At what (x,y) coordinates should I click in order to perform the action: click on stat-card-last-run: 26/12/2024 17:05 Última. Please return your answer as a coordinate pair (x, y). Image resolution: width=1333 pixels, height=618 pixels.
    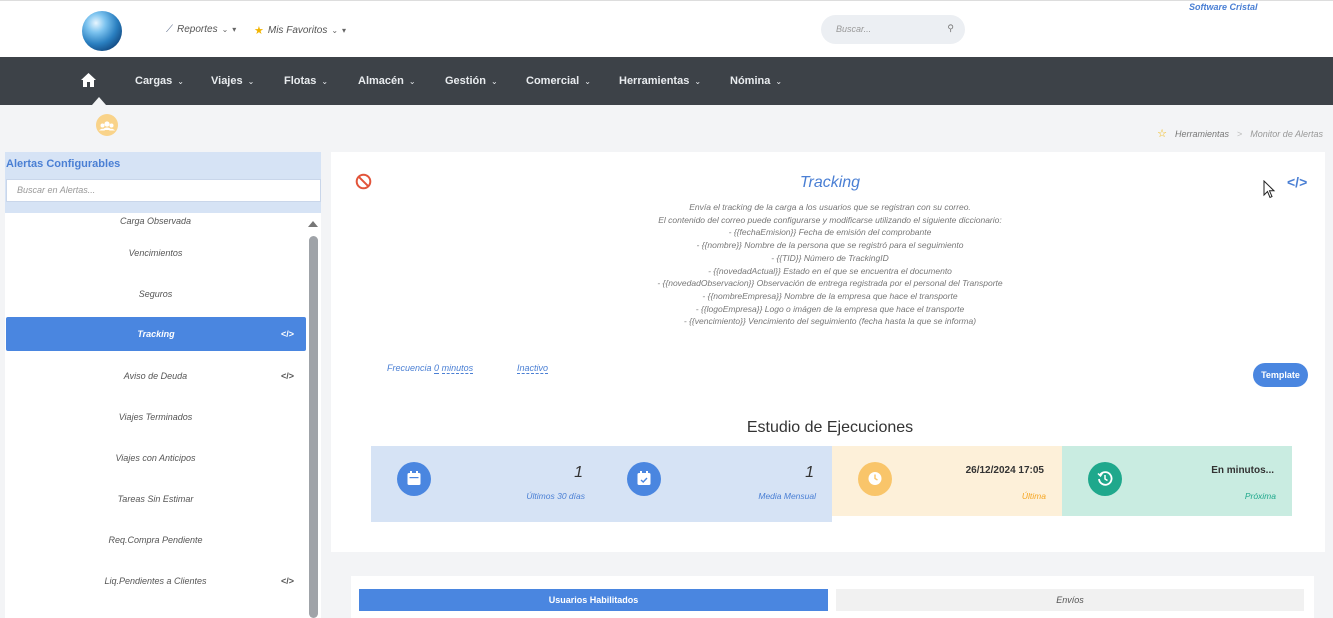
    Looking at the image, I should click on (947, 481).